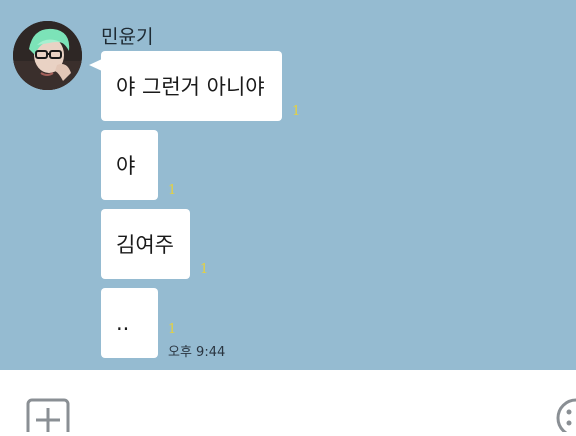 This screenshot has width=576, height=436. Describe the element at coordinates (127, 37) in the screenshot. I see `sender-name: 민윤기` at that location.